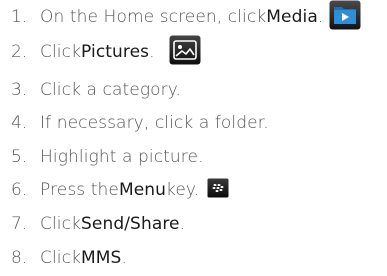 This screenshot has width=387, height=276. I want to click on step-5: 5. Highlight a picture., so click(102, 157).